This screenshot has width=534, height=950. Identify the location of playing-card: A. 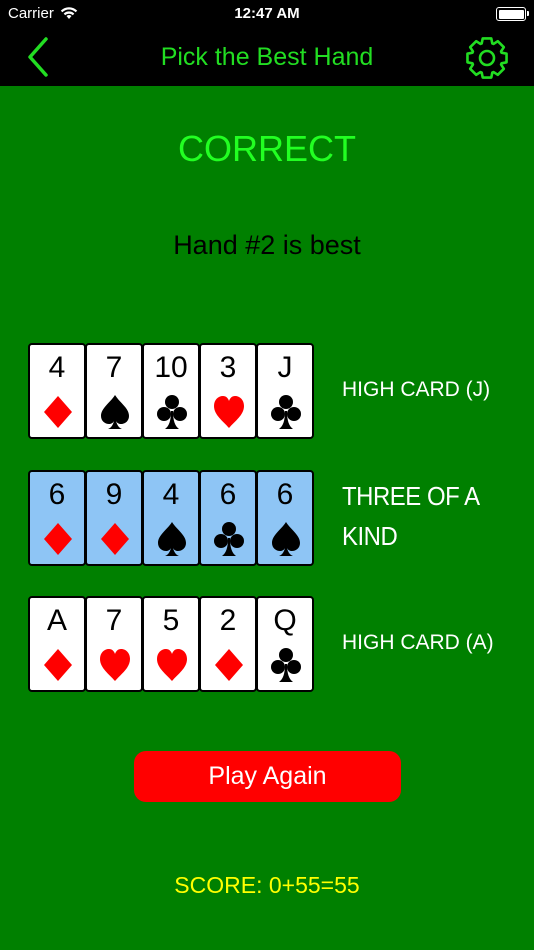
(57, 644).